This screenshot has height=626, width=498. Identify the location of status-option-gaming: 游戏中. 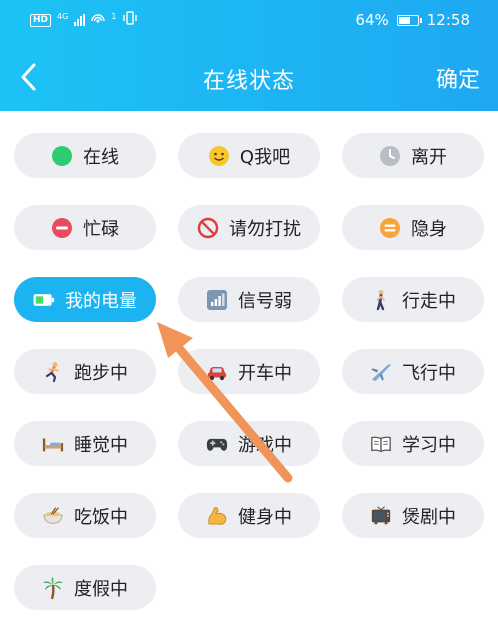
(249, 443).